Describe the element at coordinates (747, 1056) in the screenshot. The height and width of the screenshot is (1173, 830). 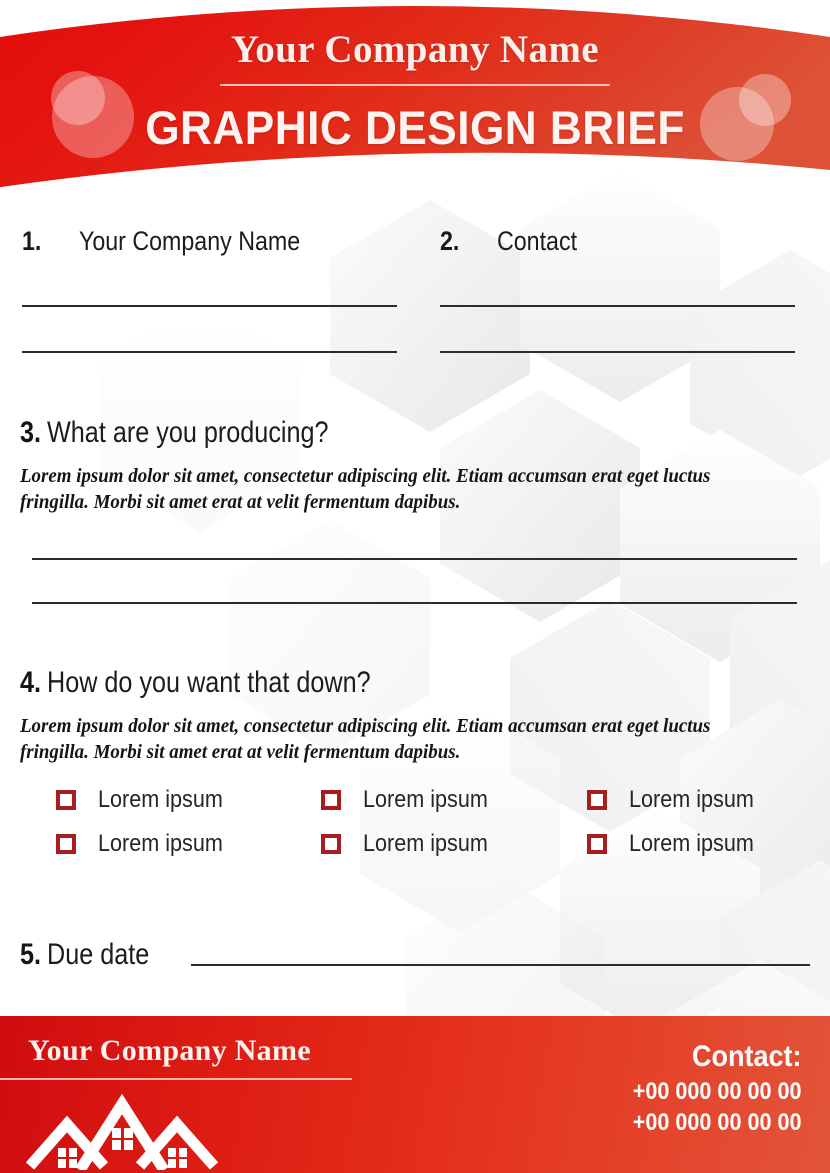
I see `footer-contact-label: Contact:` at that location.